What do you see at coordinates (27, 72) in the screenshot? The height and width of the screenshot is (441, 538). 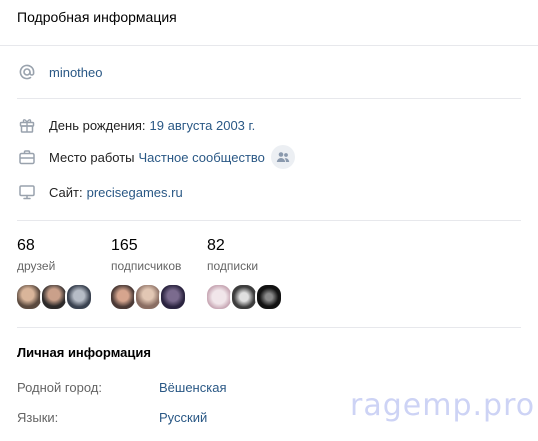 I see `at-sign-icon` at bounding box center [27, 72].